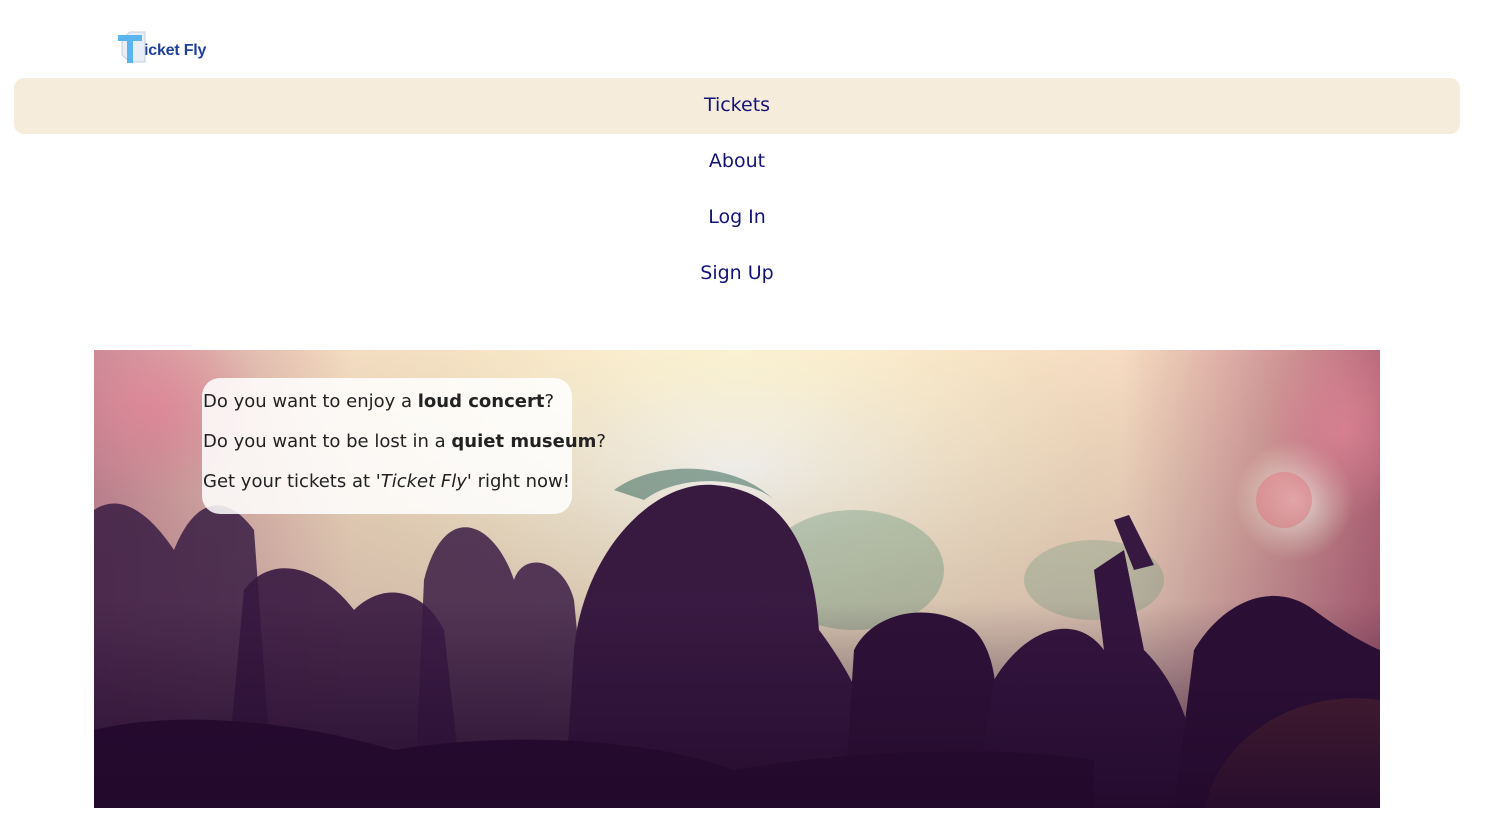 This screenshot has width=1492, height=824. I want to click on promo-highlight-museum: quiet museum, so click(524, 441).